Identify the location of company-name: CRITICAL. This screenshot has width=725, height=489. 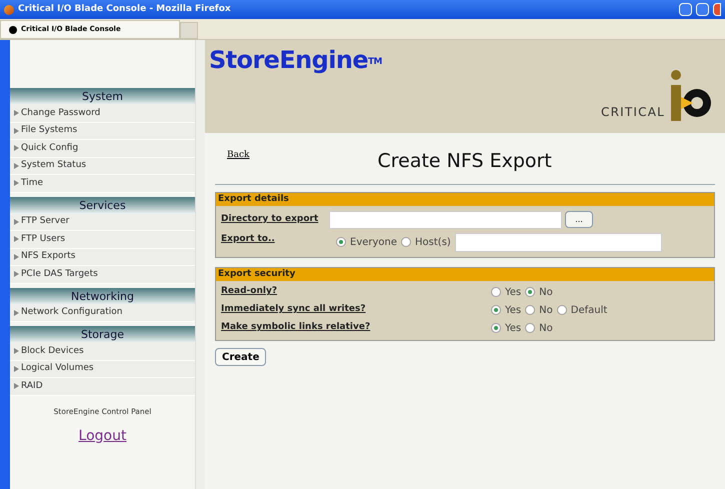
(633, 112).